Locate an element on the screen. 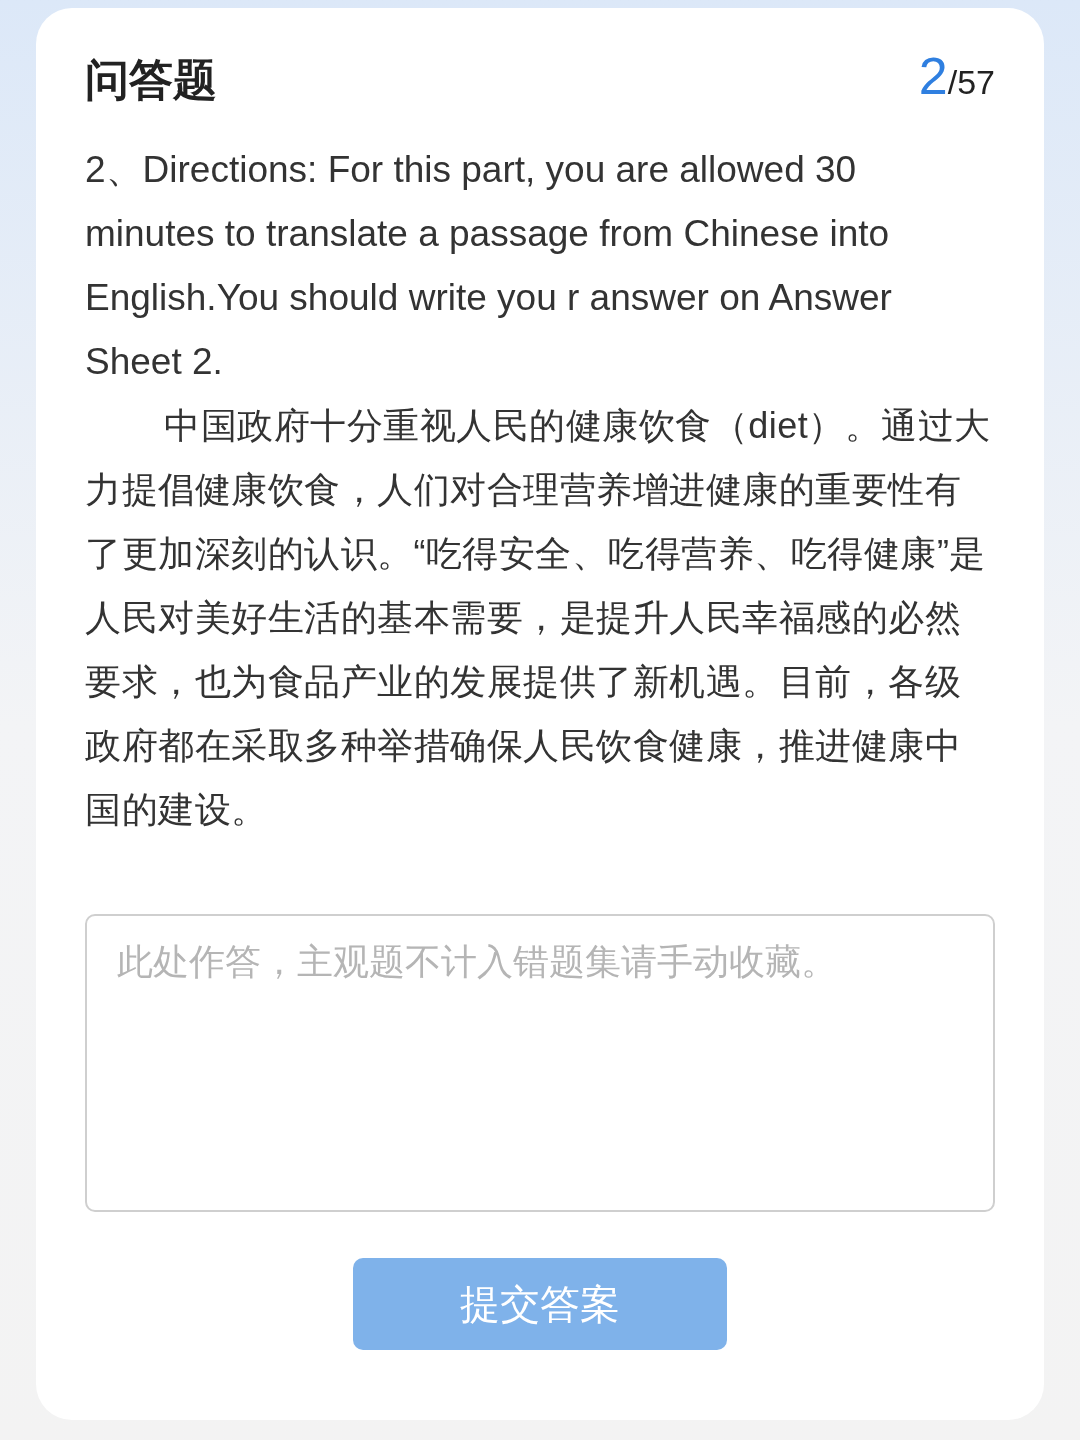  total-question-count: /57 is located at coordinates (971, 83).